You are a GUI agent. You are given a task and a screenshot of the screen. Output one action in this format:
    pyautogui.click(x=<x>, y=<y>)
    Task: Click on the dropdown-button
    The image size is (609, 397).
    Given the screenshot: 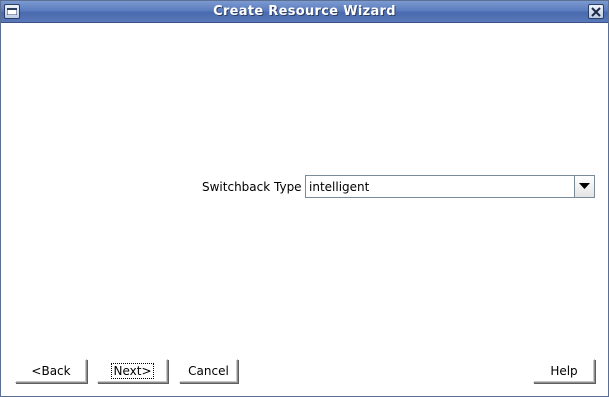 What is the action you would take?
    pyautogui.click(x=584, y=186)
    